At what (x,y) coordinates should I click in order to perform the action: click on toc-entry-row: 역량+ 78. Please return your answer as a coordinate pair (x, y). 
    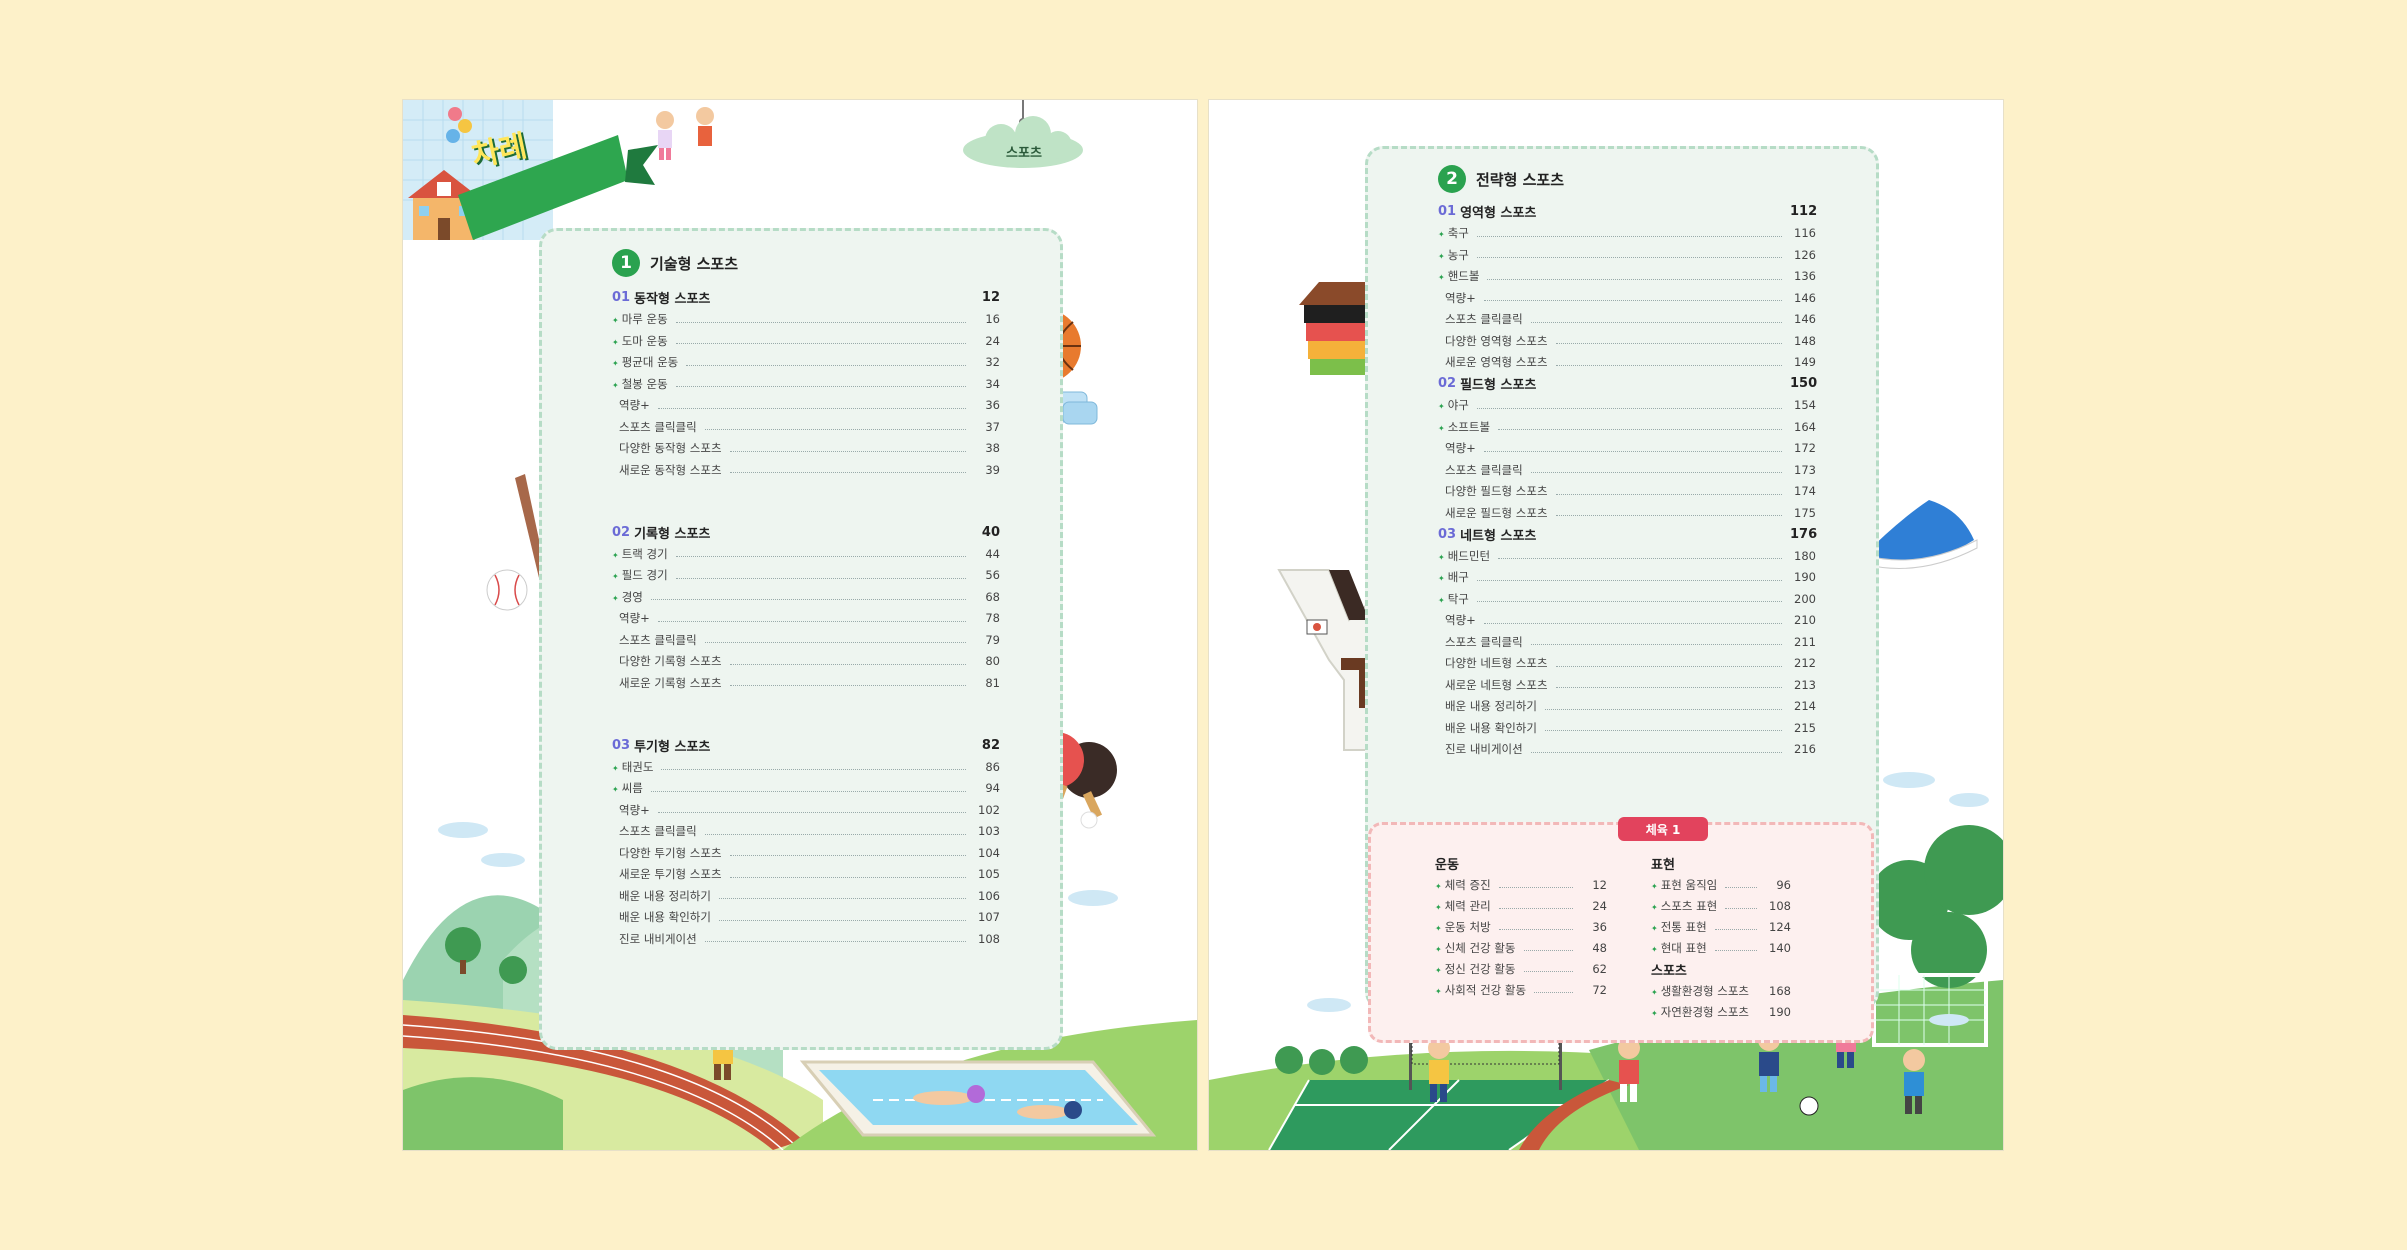
    Looking at the image, I should click on (806, 619).